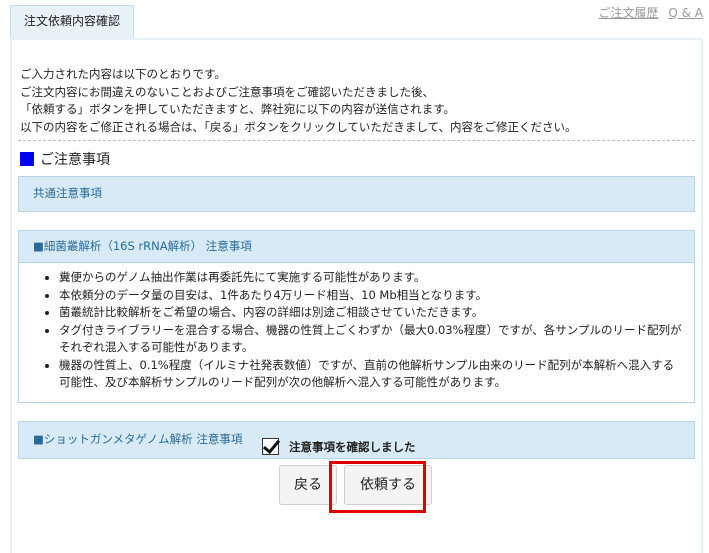 This screenshot has width=709, height=553. Describe the element at coordinates (270, 446) in the screenshot. I see `confirm-checkbox` at that location.